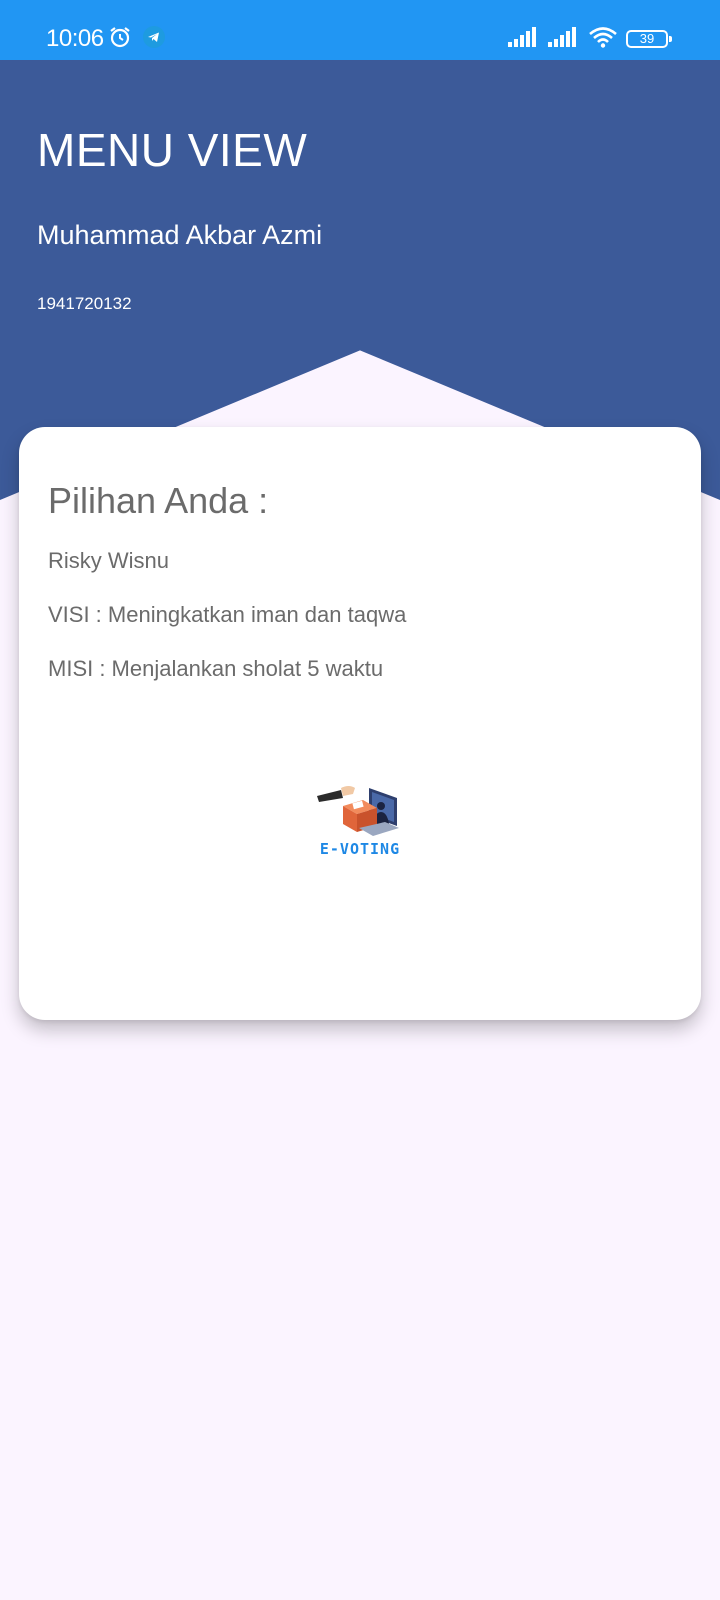 The image size is (720, 1600). I want to click on alarm-icon, so click(120, 39).